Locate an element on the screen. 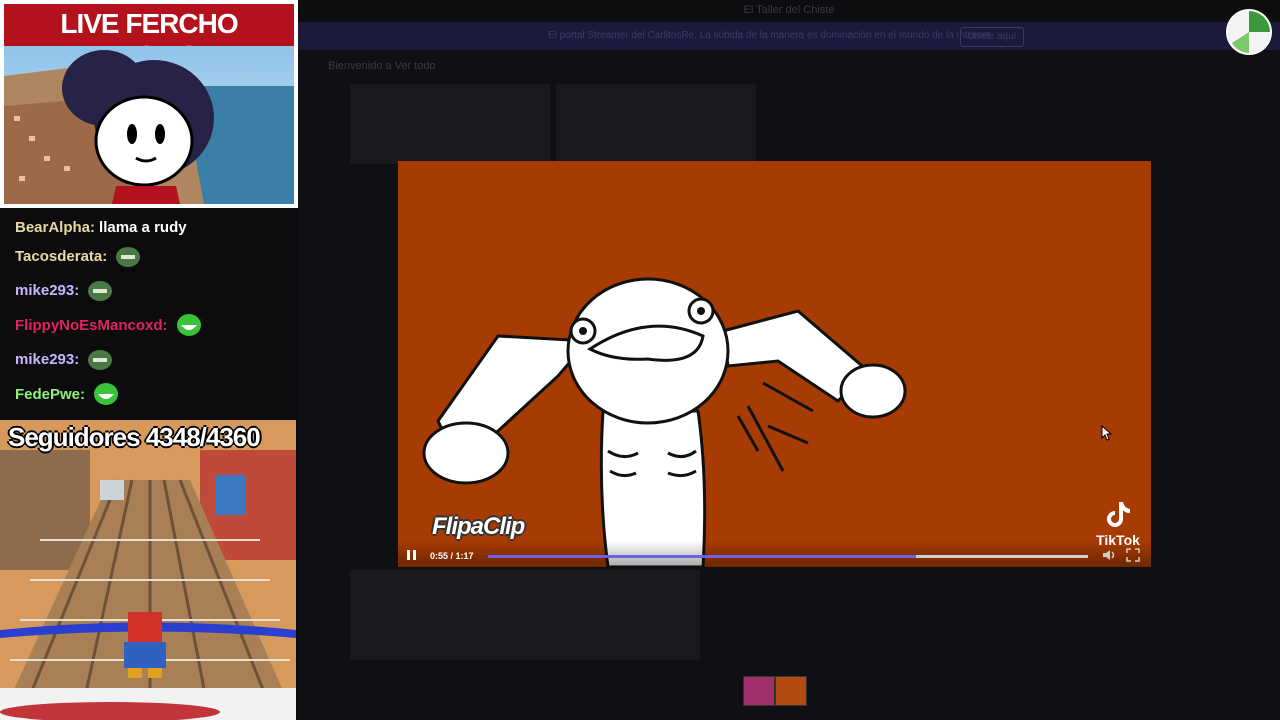  chat-message: BearAlpha: llama a rudy is located at coordinates (101, 227).